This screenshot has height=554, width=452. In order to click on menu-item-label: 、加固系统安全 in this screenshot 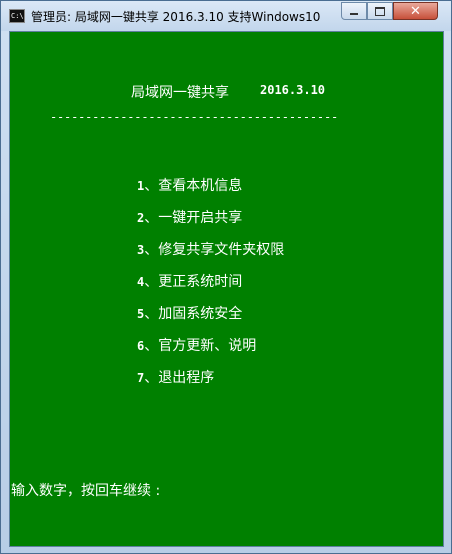, I will do `click(193, 314)`.